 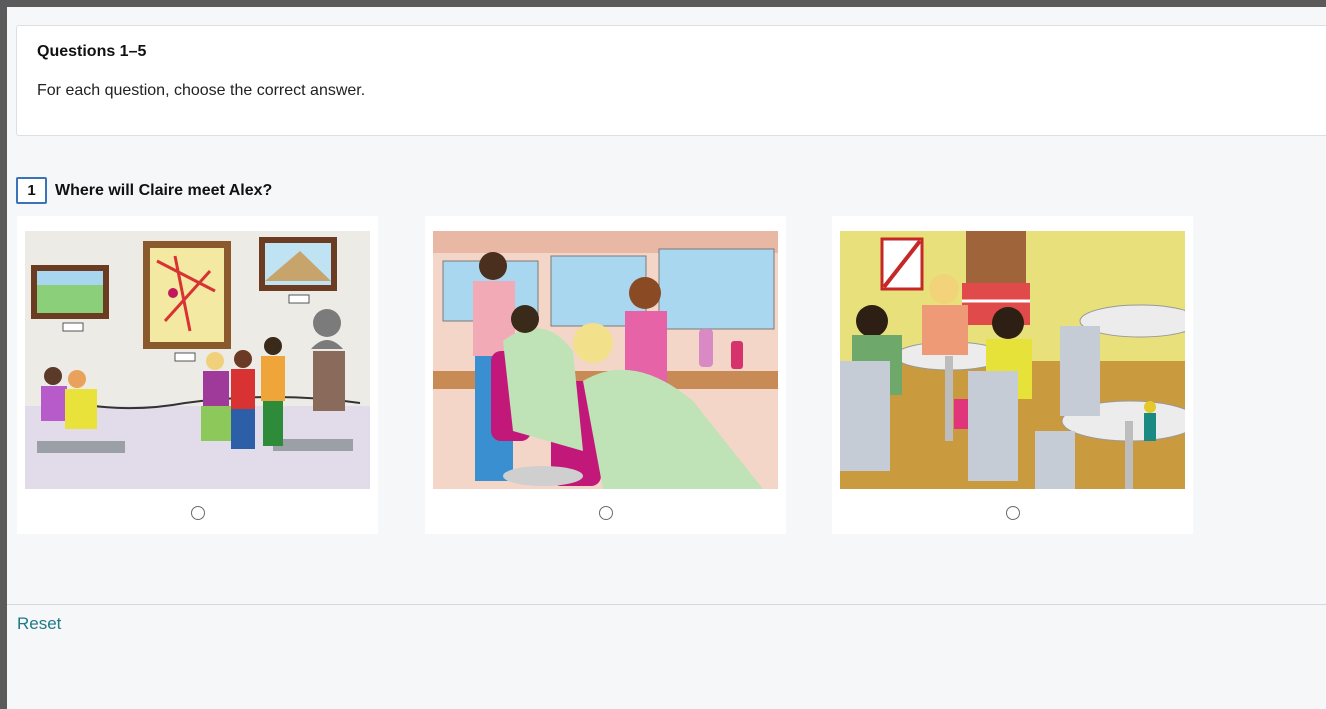 What do you see at coordinates (164, 190) in the screenshot?
I see `question-text: Where will Claire meet Alex?` at bounding box center [164, 190].